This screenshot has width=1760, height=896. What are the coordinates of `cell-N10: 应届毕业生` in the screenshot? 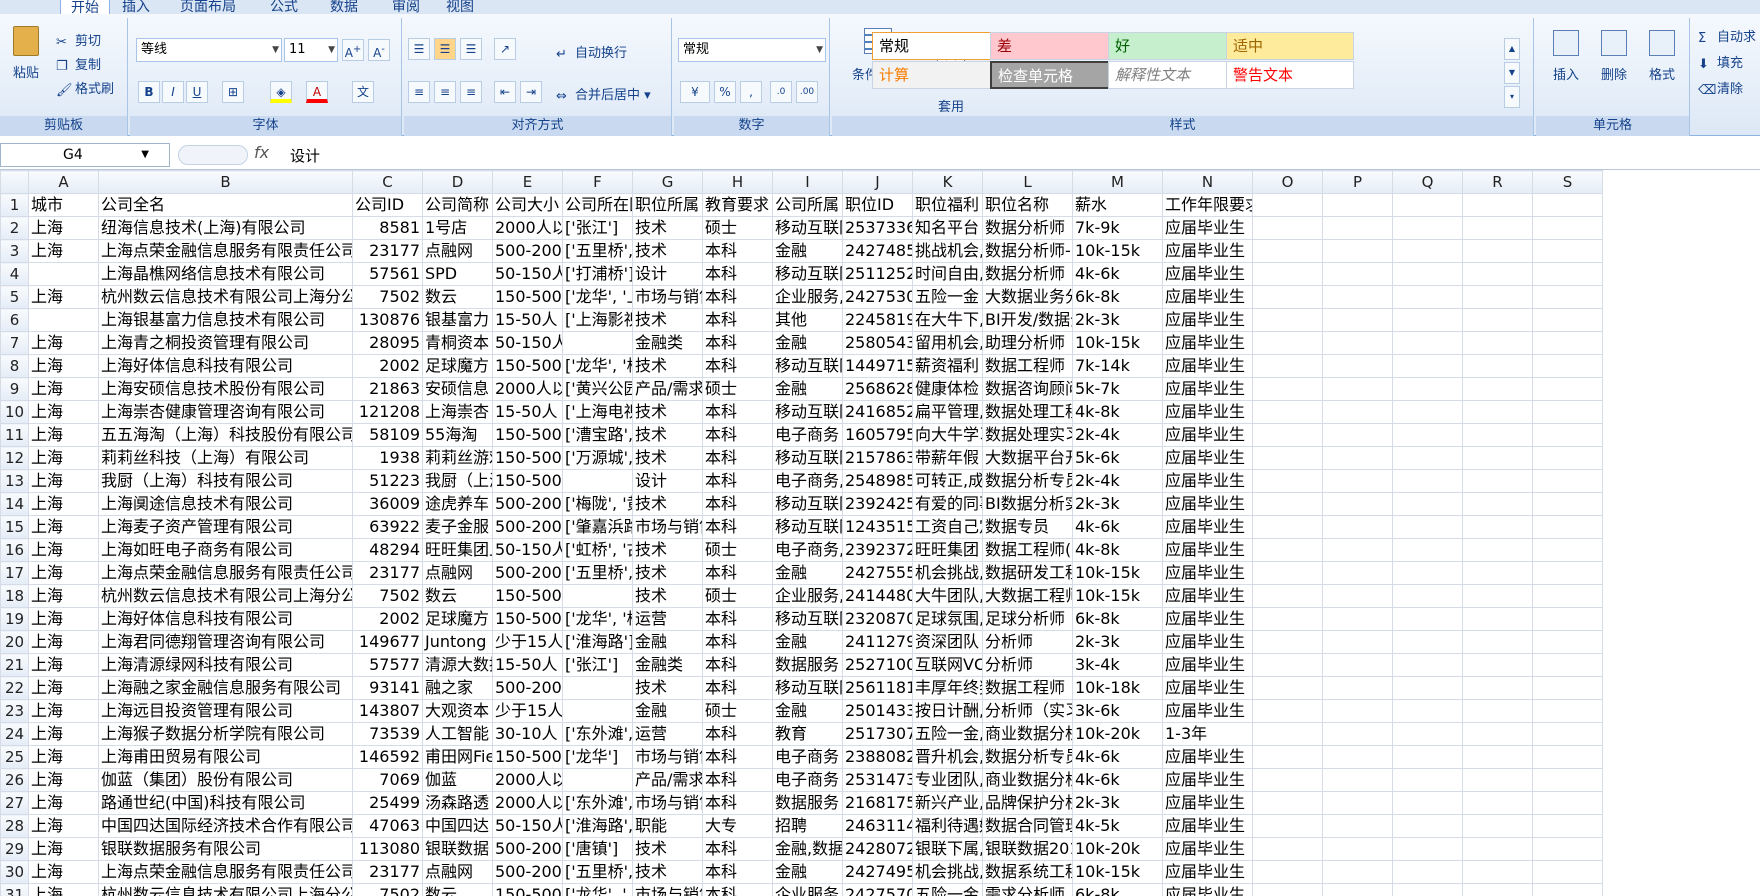 It's located at (1207, 412).